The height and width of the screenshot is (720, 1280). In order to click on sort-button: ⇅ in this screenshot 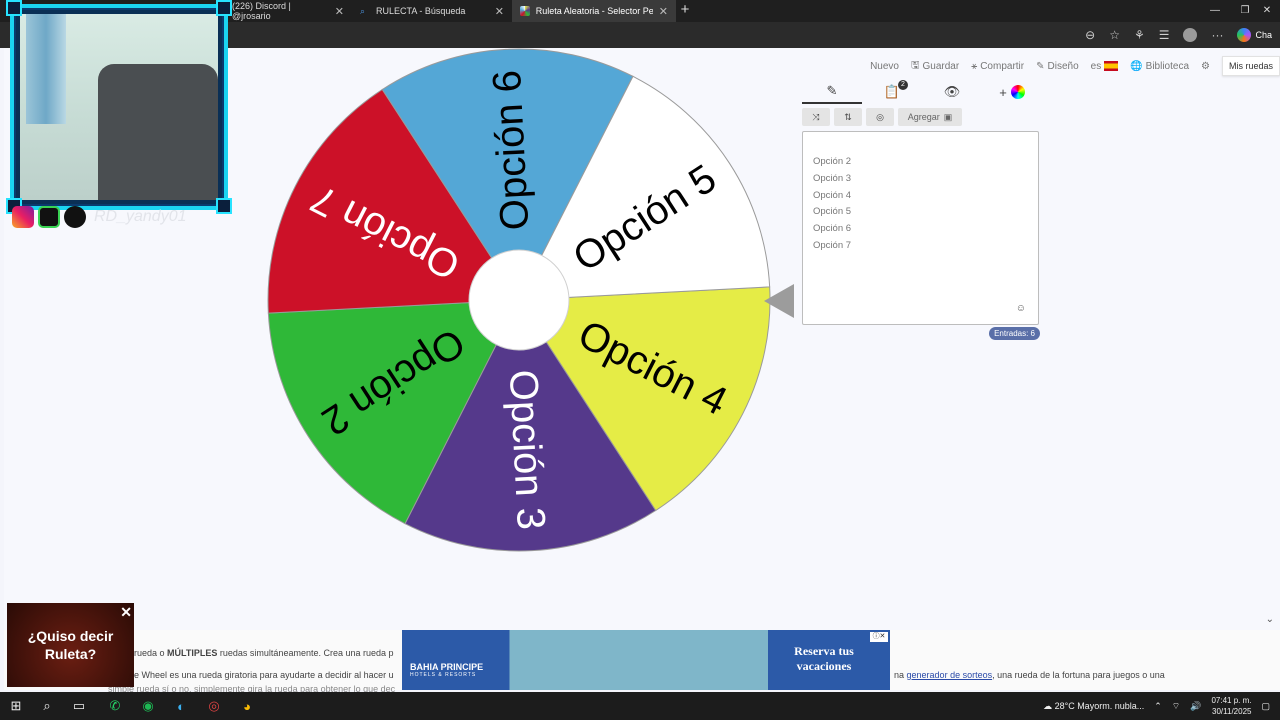, I will do `click(848, 117)`.